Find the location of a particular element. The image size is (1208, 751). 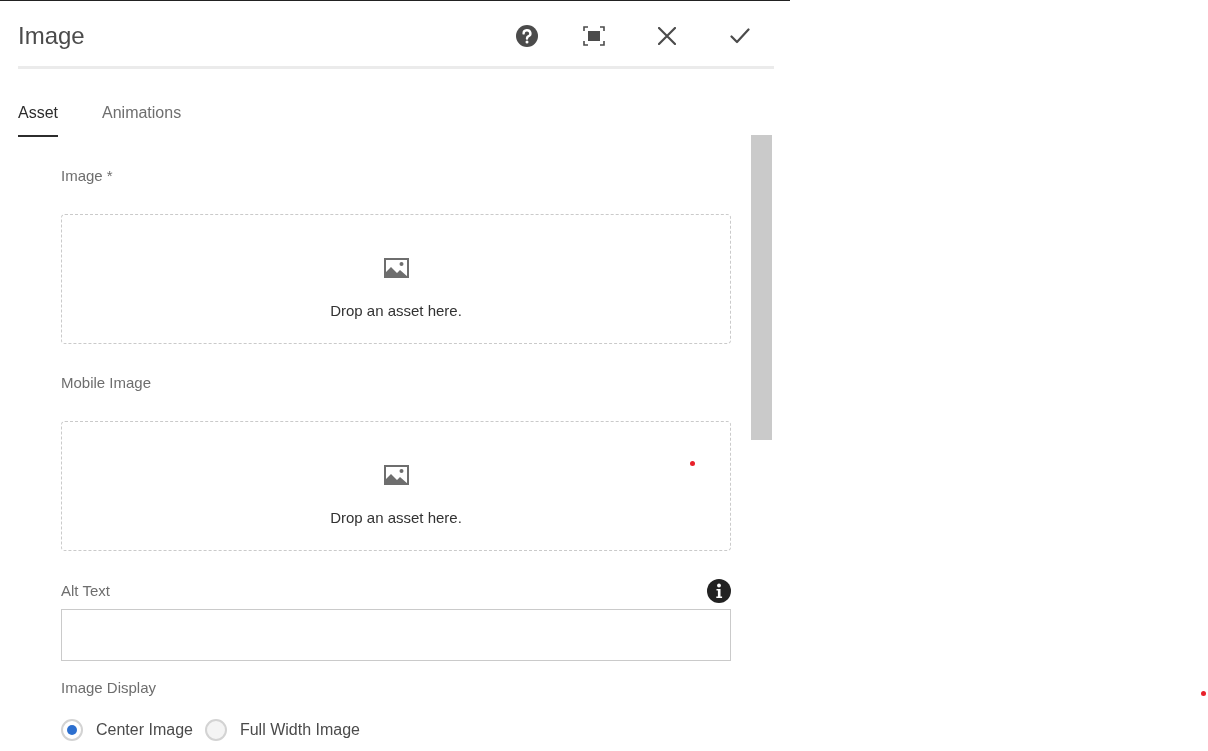

dialog-title: Image is located at coordinates (51, 36).